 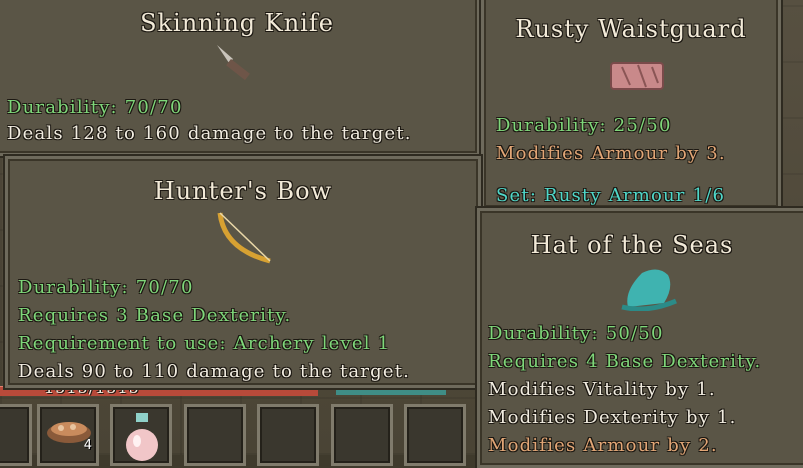 I want to click on durability-text: Durability: 25/50, so click(x=584, y=125).